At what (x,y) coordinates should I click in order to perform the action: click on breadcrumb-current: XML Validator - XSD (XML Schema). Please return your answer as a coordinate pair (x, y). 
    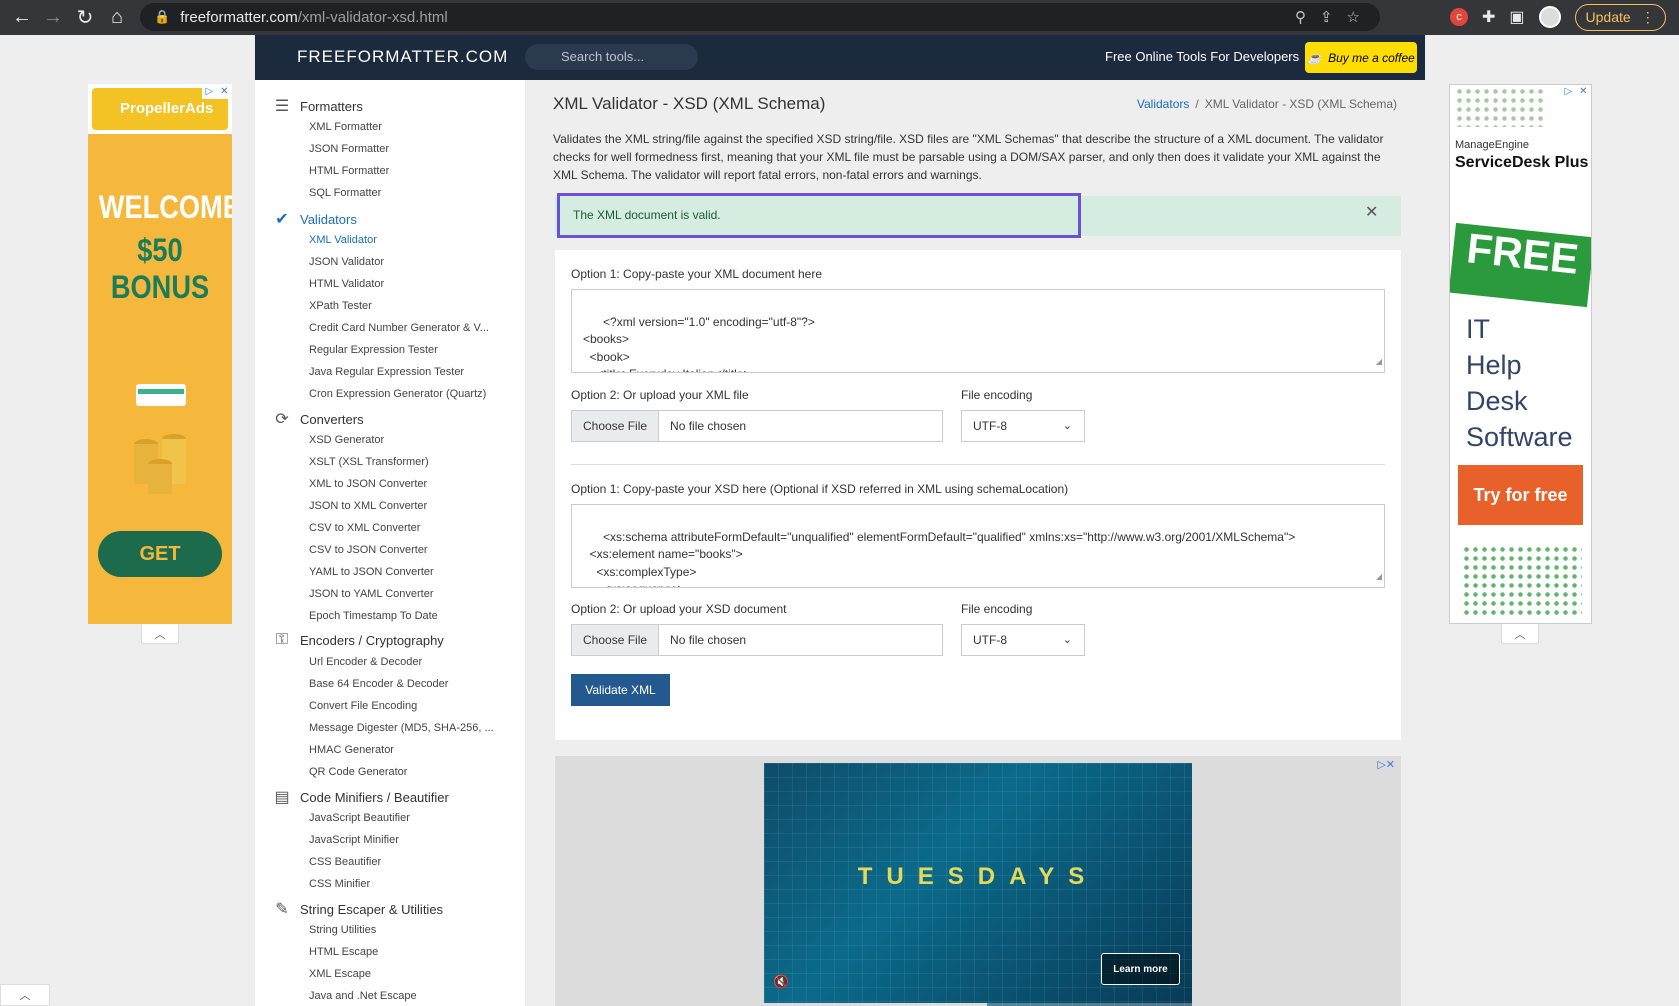
    Looking at the image, I should click on (1300, 104).